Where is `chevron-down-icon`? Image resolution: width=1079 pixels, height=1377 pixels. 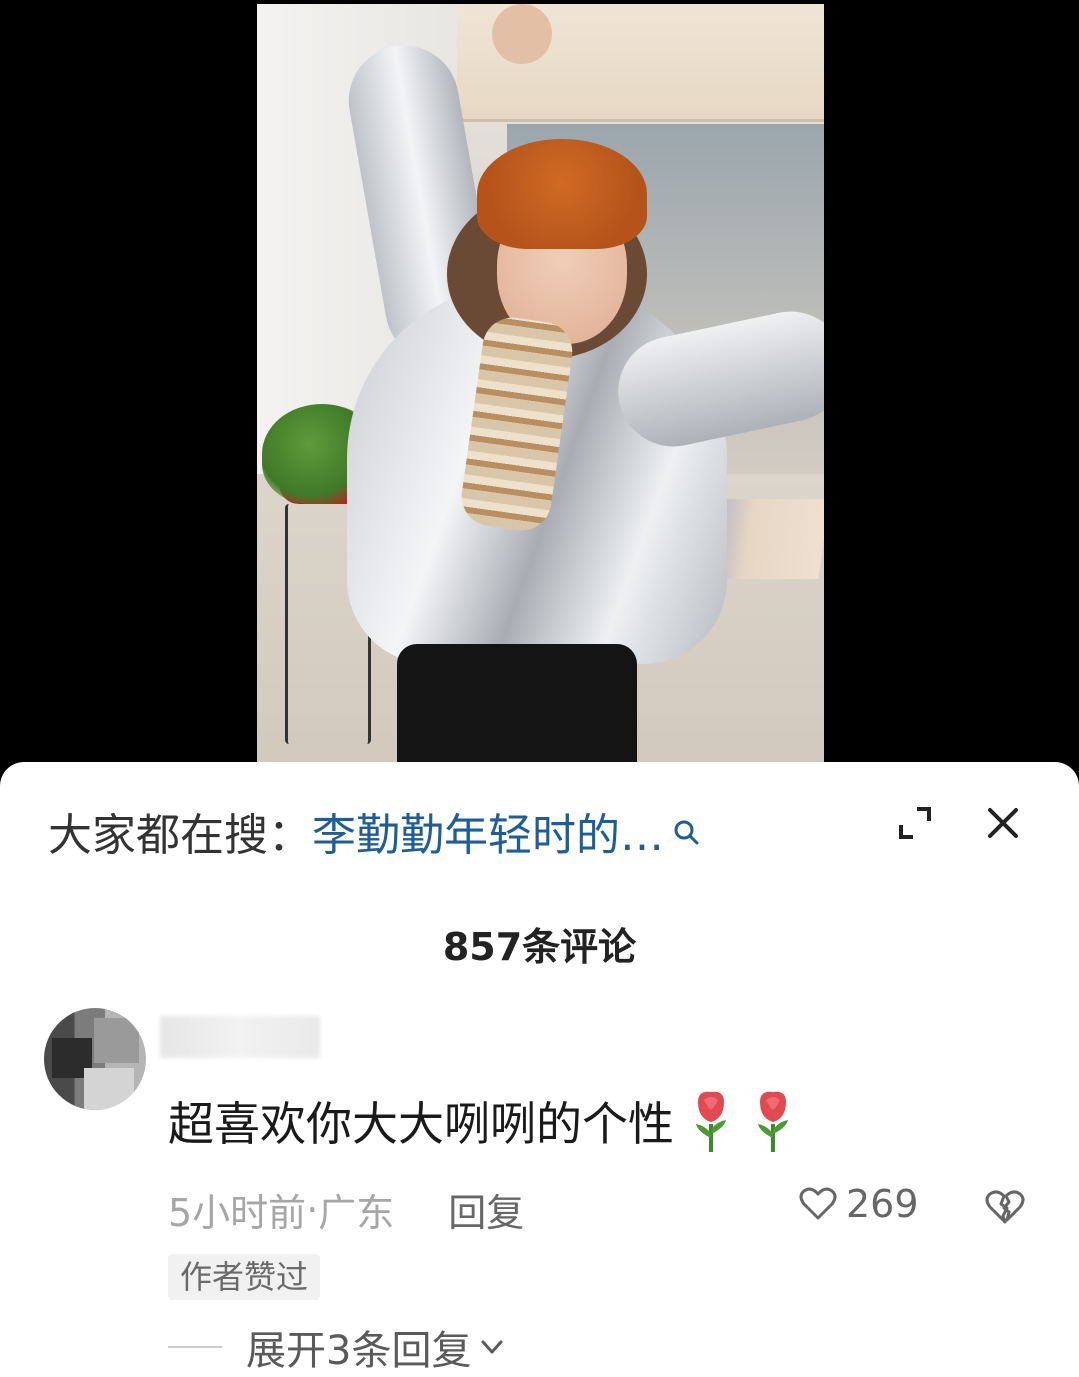 chevron-down-icon is located at coordinates (492, 1347).